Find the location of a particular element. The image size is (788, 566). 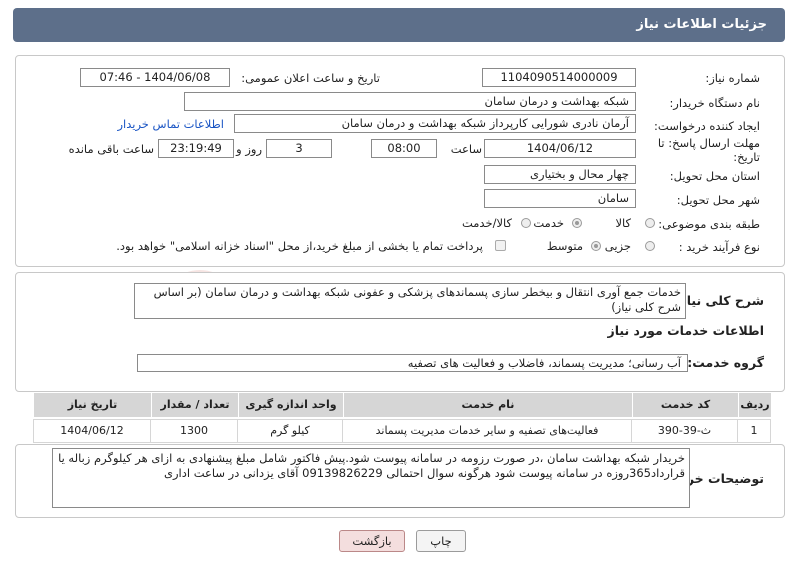

cell-date: 1404/06/12 is located at coordinates (92, 430).